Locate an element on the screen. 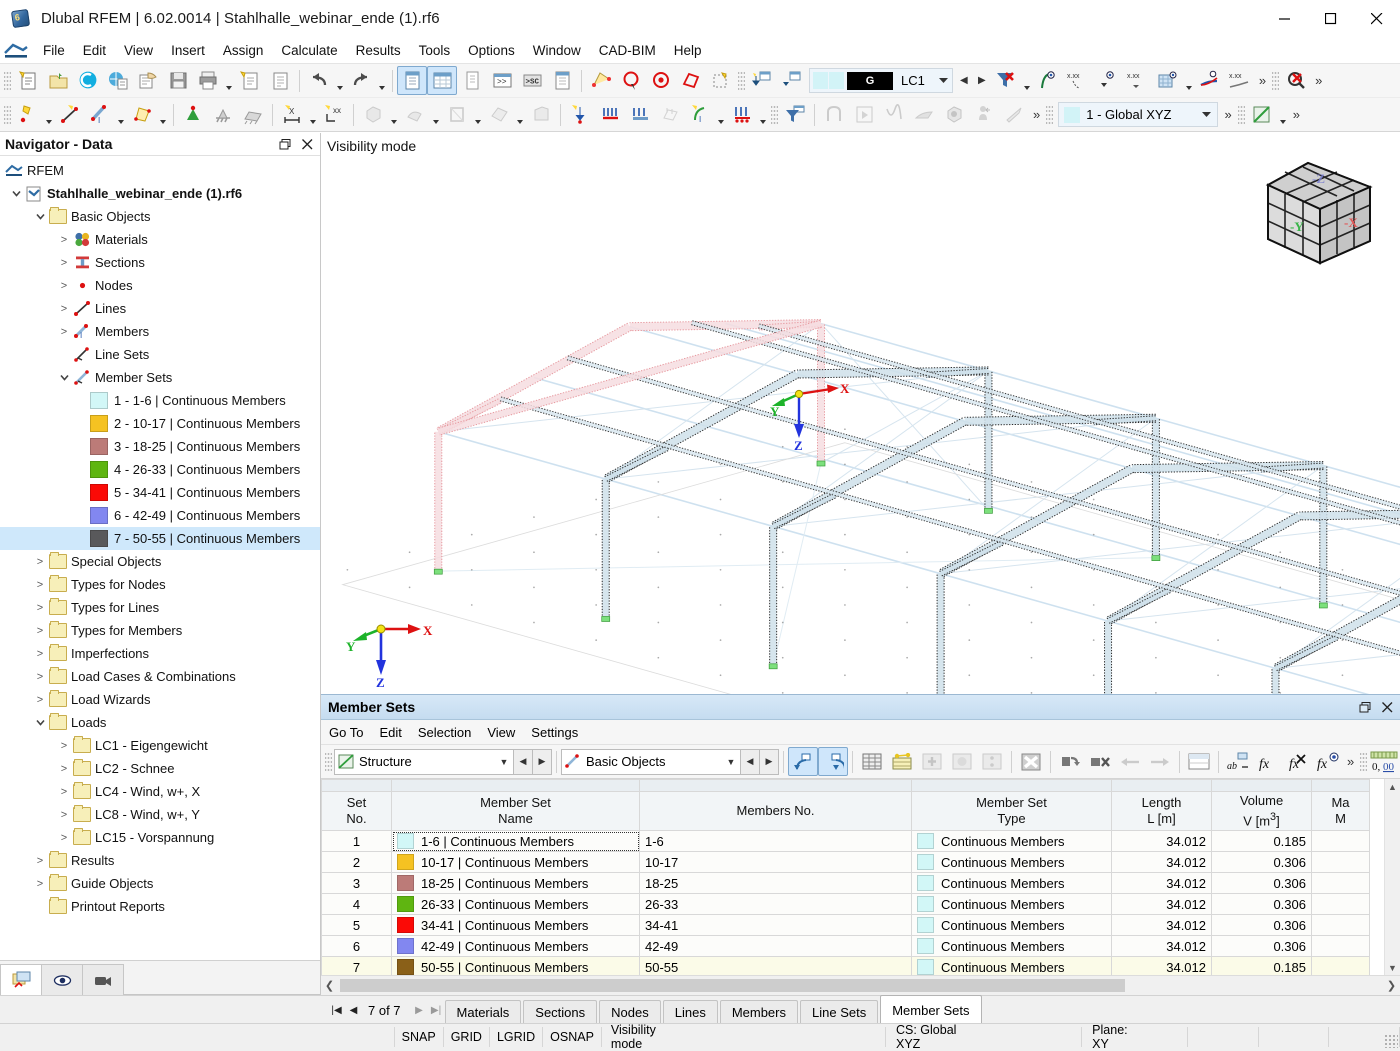 This screenshot has width=1400, height=1051. toolbar-overflow-icon: » is located at coordinates (1262, 80).